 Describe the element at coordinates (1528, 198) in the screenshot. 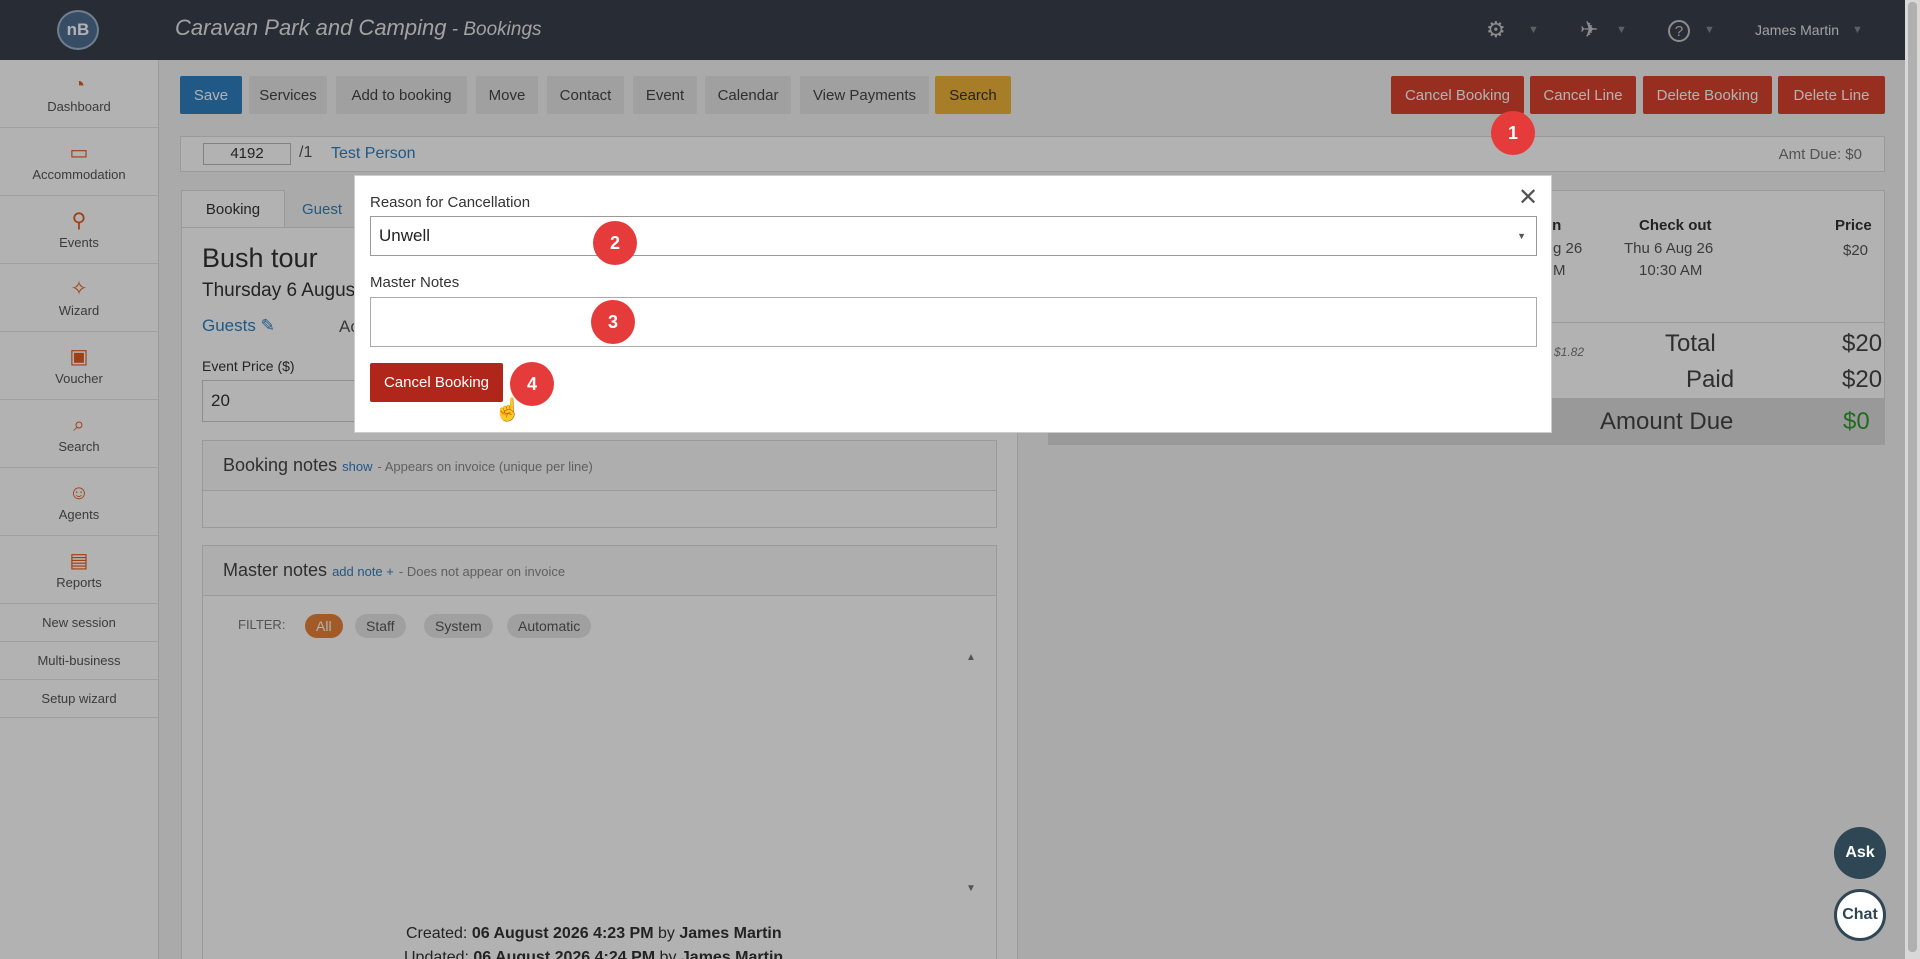

I see `close-icon: ✕` at that location.